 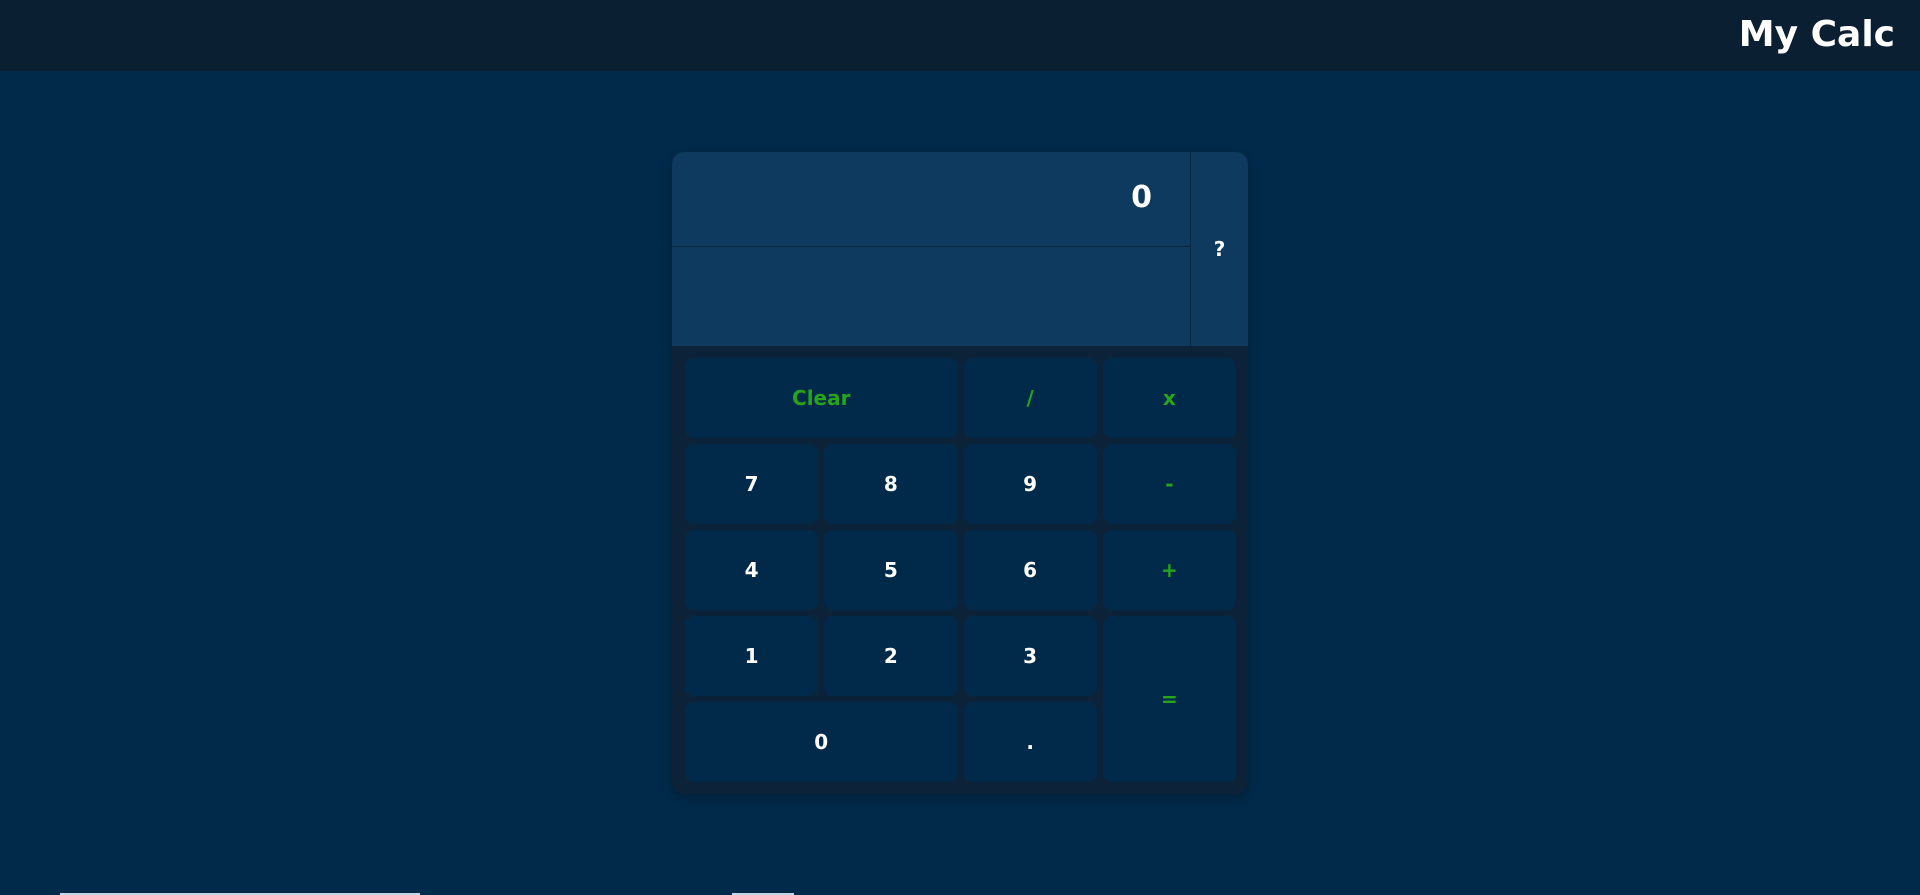 I want to click on add-button: +, so click(x=1169, y=570).